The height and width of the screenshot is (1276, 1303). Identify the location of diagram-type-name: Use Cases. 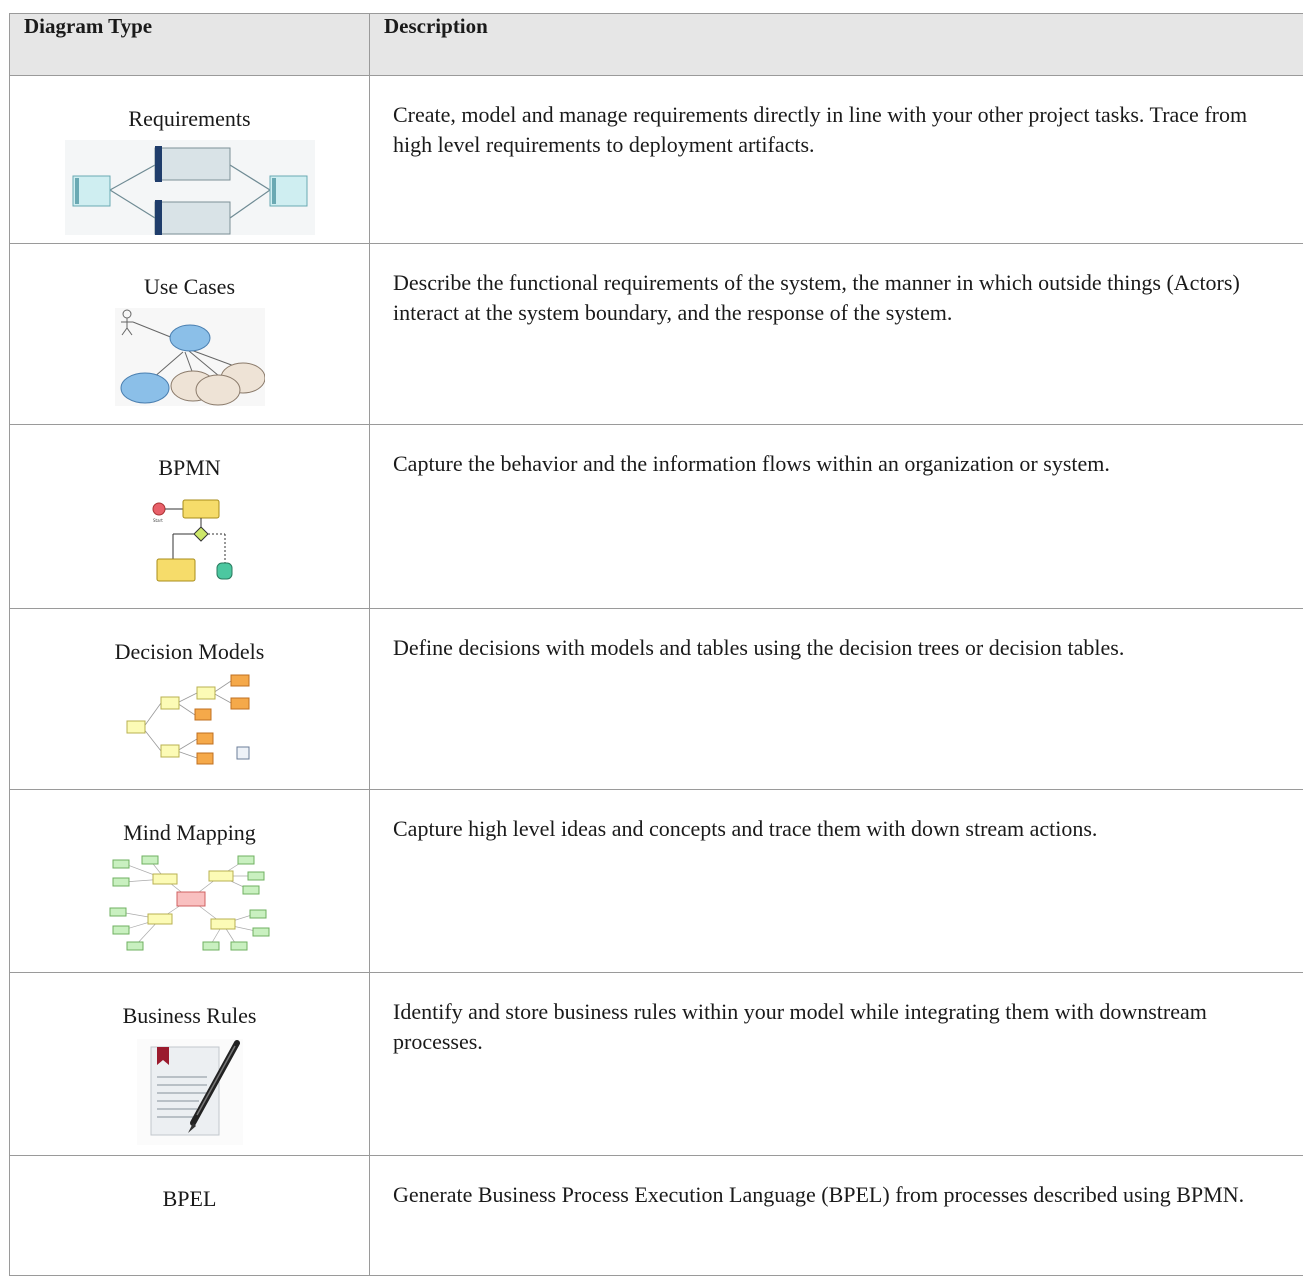
(189, 287).